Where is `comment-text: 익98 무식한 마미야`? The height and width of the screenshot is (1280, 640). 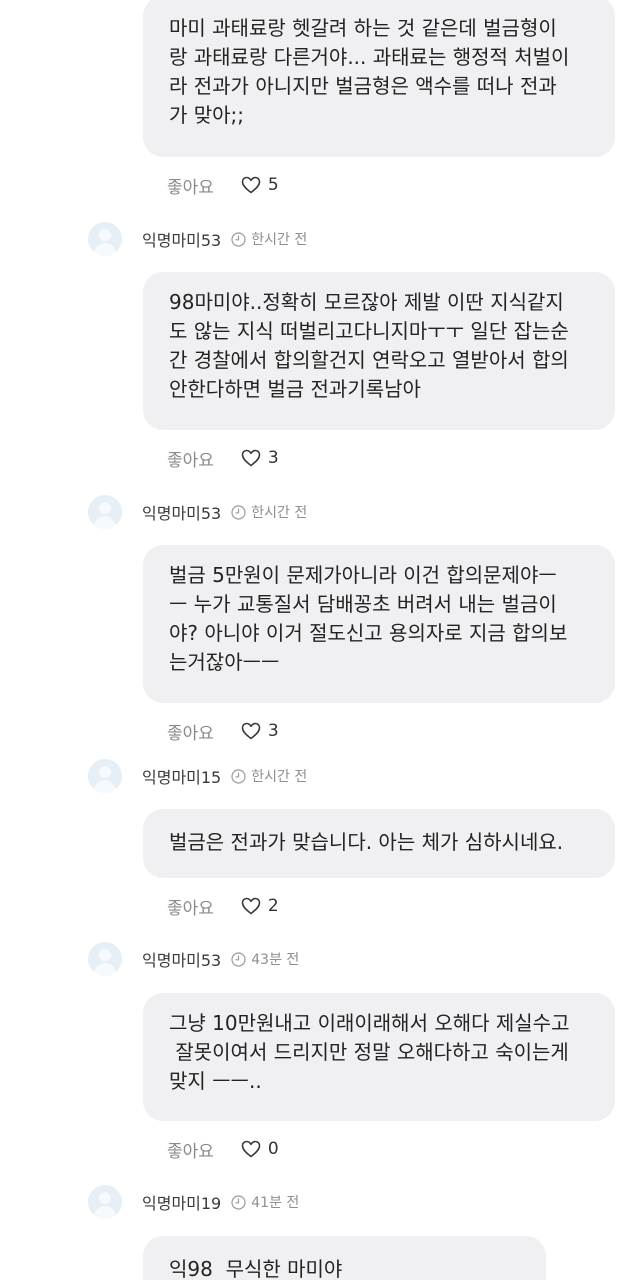 comment-text: 익98 무식한 마미야 is located at coordinates (256, 1268).